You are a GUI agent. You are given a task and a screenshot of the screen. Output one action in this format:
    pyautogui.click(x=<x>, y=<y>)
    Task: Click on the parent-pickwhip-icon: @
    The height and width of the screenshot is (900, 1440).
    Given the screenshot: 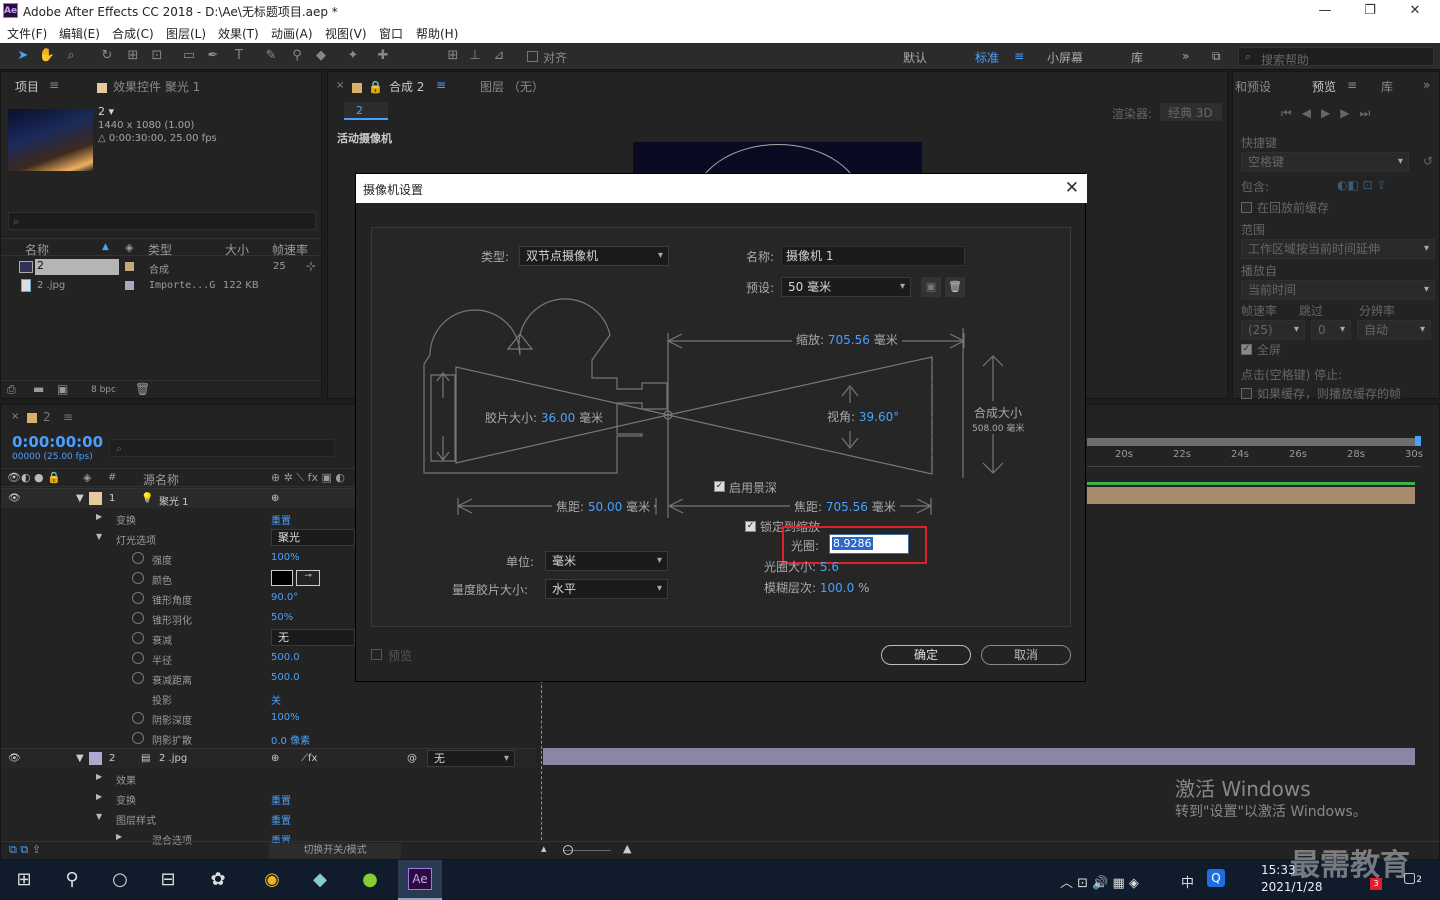 What is the action you would take?
    pyautogui.click(x=412, y=758)
    